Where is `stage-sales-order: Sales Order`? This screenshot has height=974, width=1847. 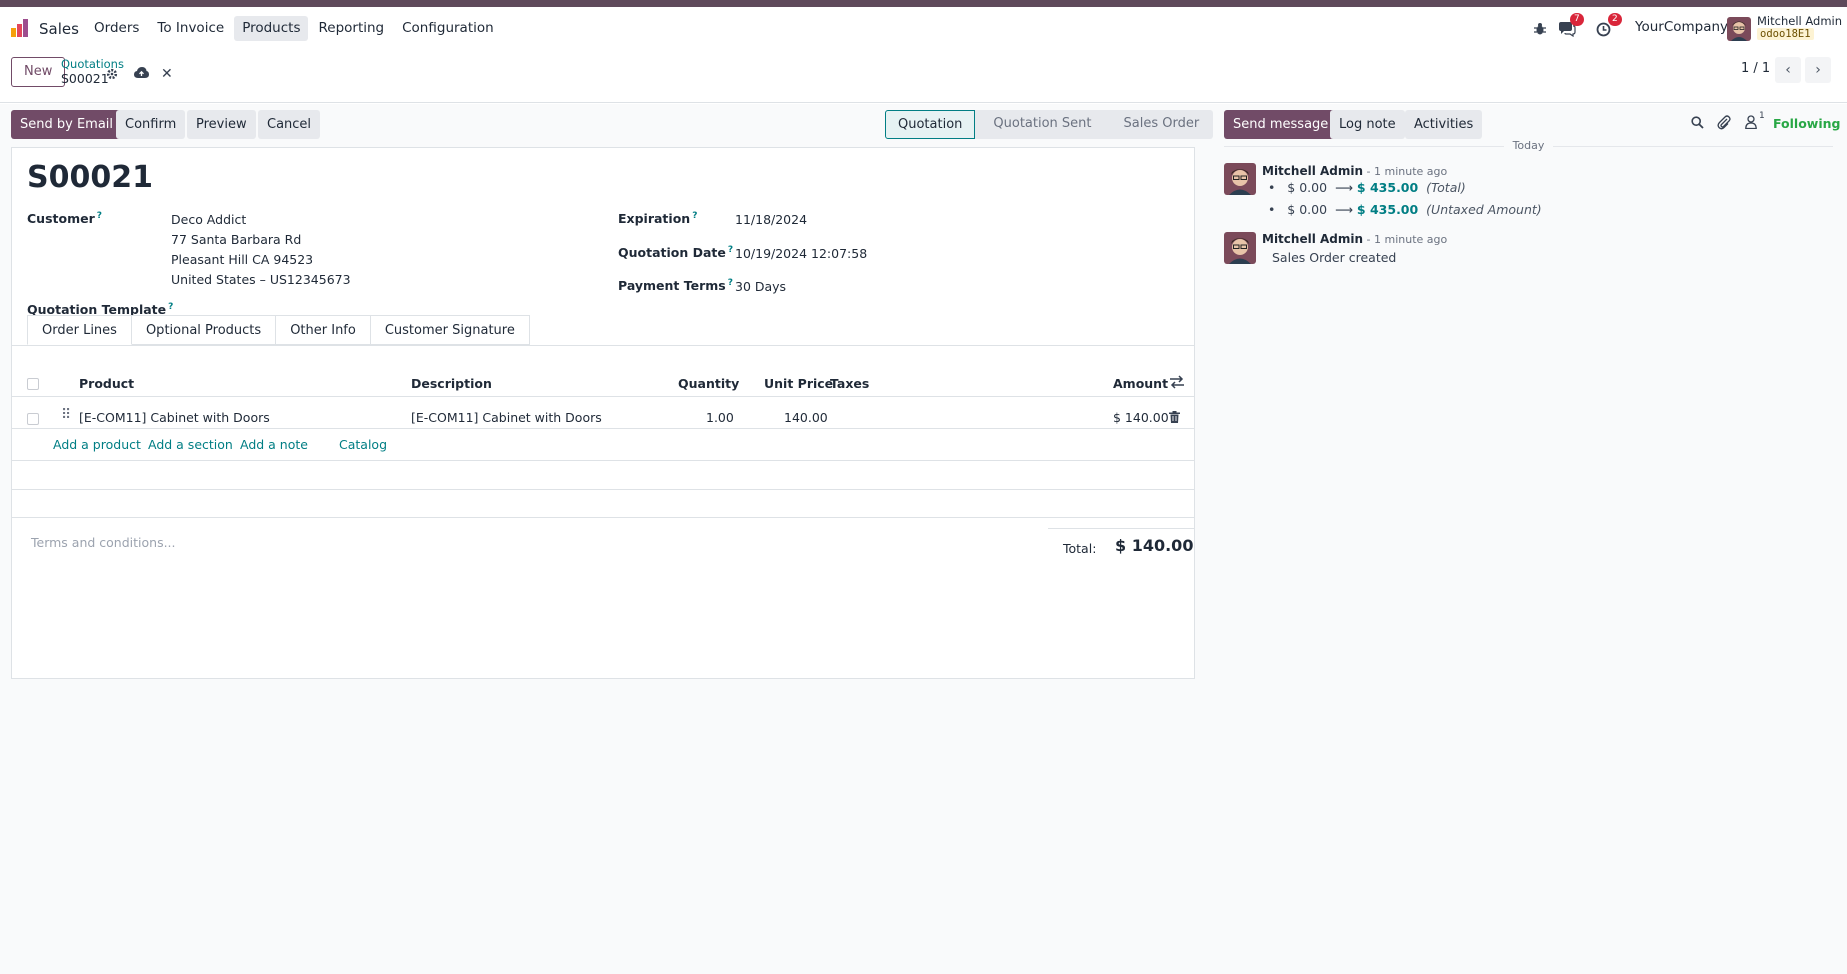
stage-sales-order: Sales Order is located at coordinates (1159, 124).